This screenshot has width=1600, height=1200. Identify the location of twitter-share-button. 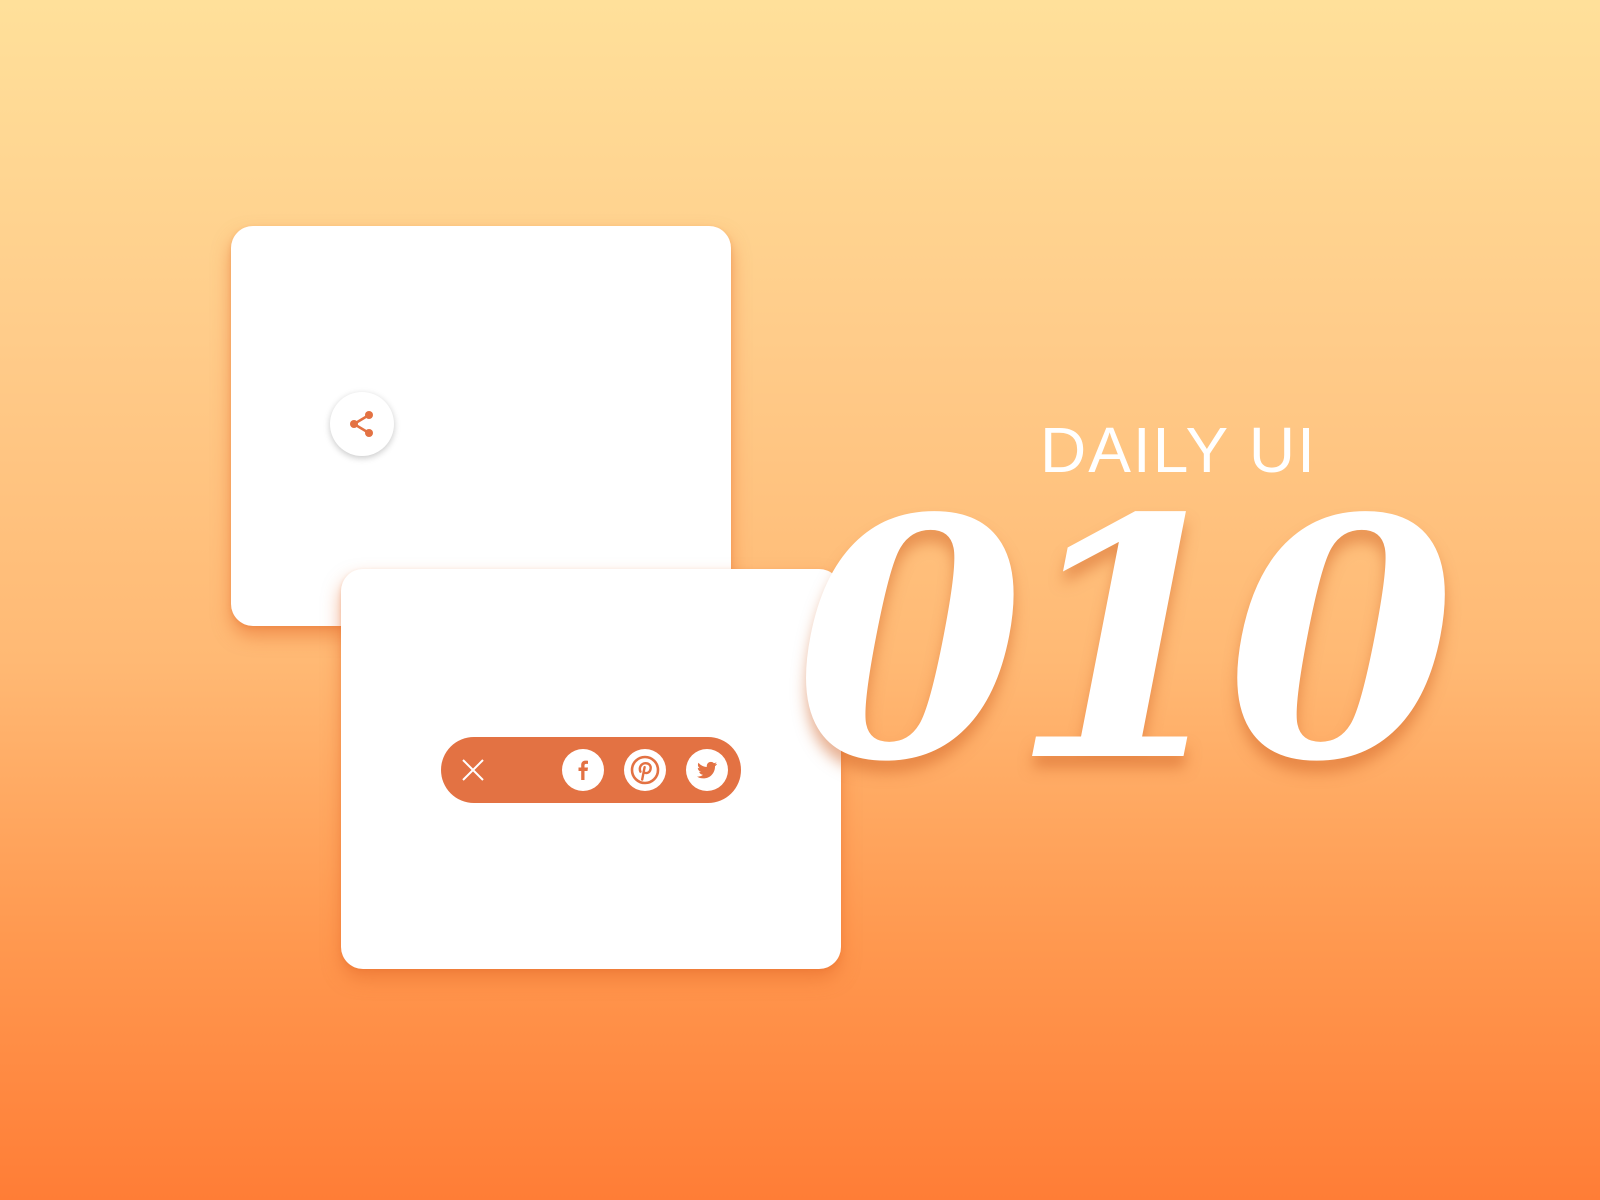
(707, 770).